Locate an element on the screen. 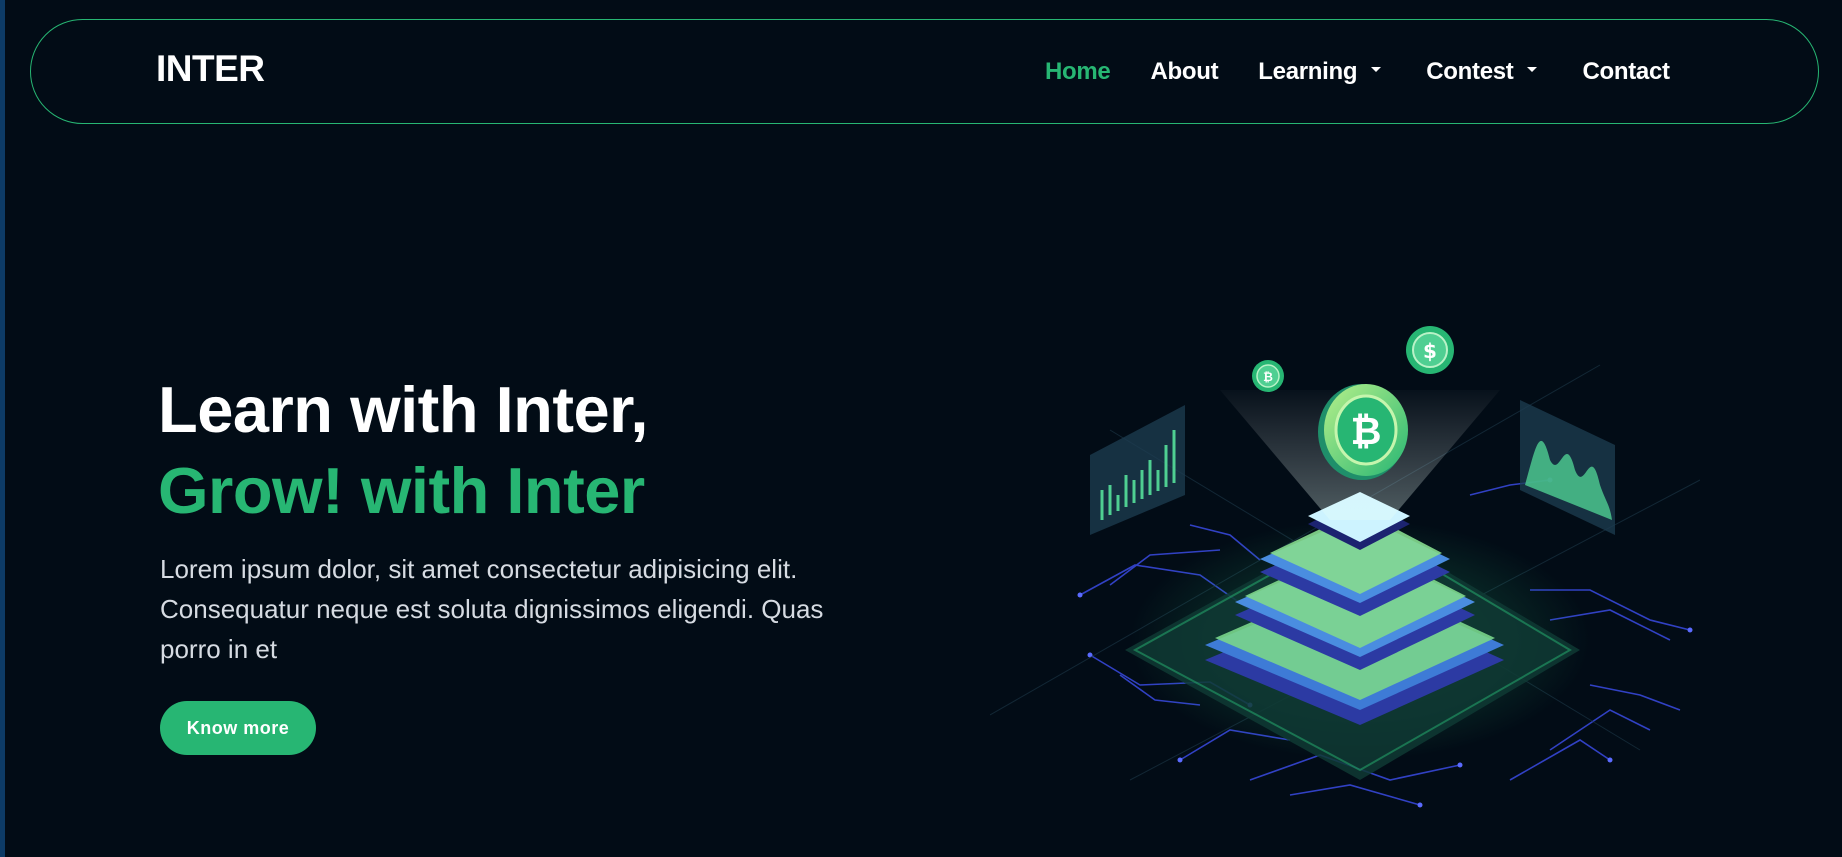  window-edge is located at coordinates (2, 428).